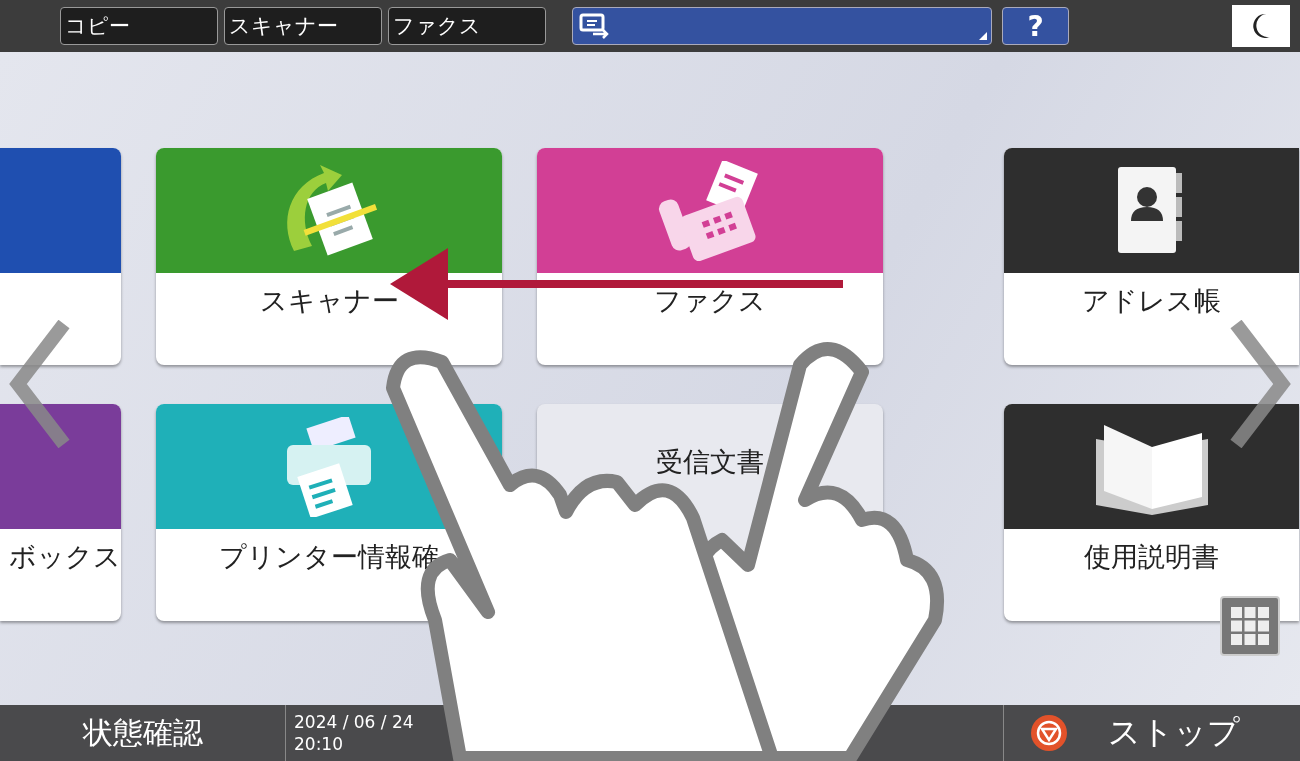 This screenshot has height=761, width=1300. Describe the element at coordinates (1049, 733) in the screenshot. I see `stop-icon` at that location.